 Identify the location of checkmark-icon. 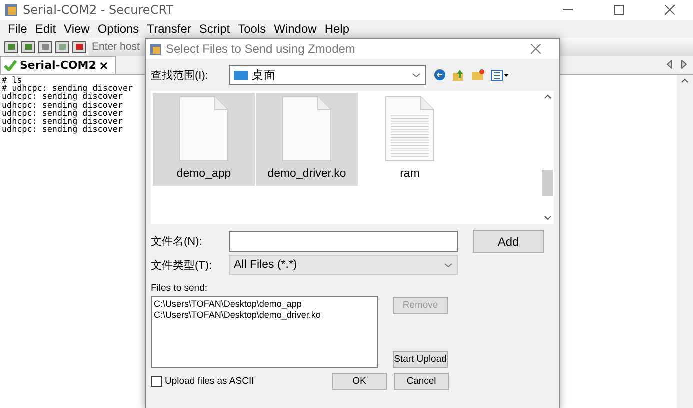
(10, 65).